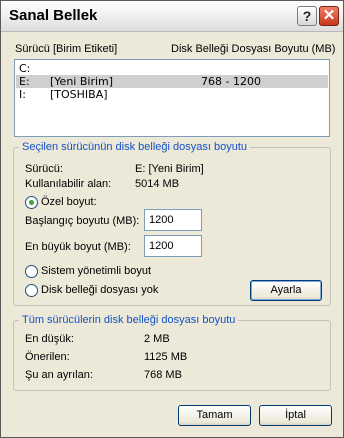  I want to click on label-column-header: [Birim Etiketi], so click(85, 49).